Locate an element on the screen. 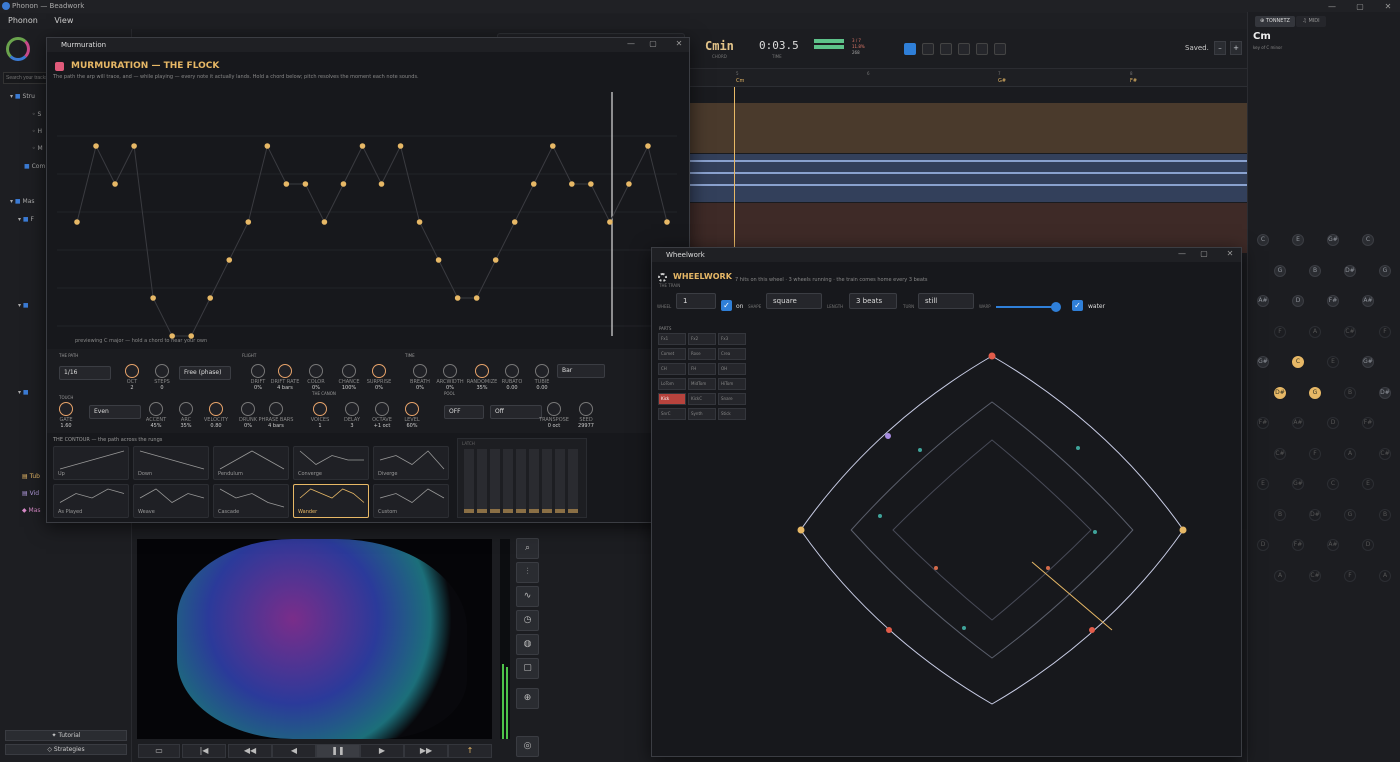 The width and height of the screenshot is (1400, 762). rate-select: 1/16 is located at coordinates (85, 373).